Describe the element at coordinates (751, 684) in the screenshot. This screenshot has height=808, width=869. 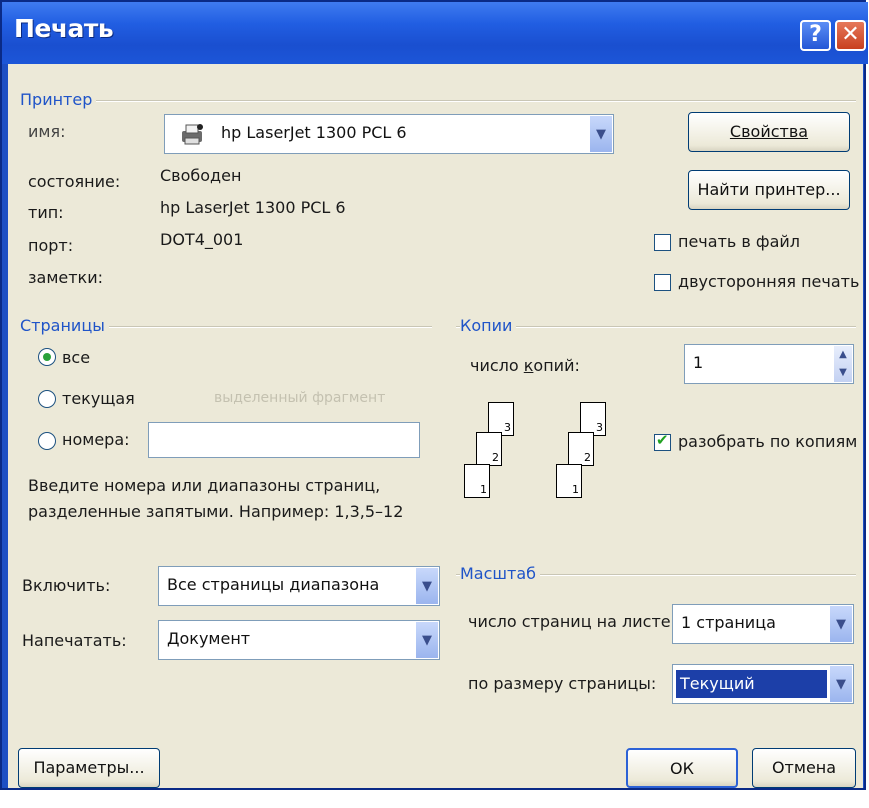
I see `fit-to-value: Текущий` at that location.